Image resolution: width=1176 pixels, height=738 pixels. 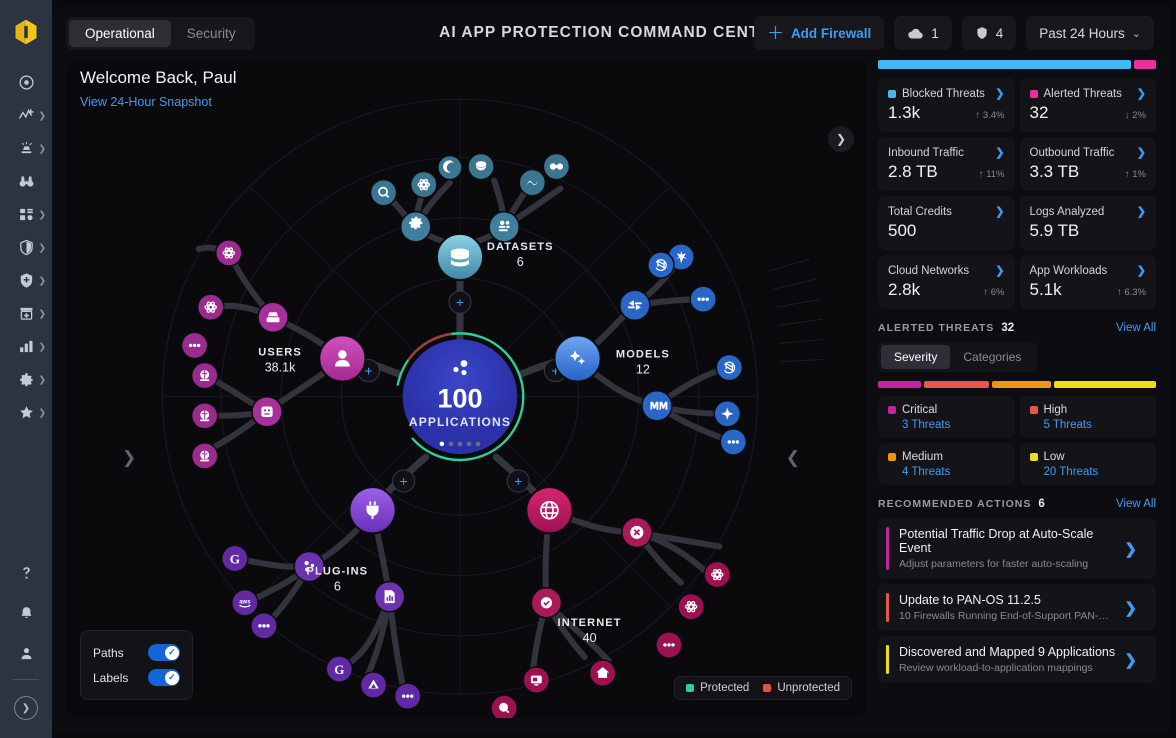 I want to click on stat-label: Logs Analyzed, so click(x=1067, y=211).